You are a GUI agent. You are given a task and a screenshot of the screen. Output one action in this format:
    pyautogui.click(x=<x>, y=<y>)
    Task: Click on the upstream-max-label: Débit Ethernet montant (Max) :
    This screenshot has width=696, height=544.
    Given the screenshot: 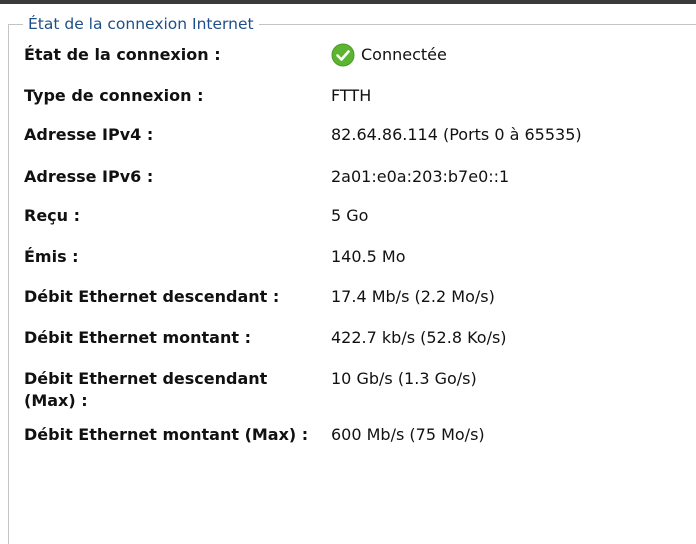 What is the action you would take?
    pyautogui.click(x=166, y=434)
    